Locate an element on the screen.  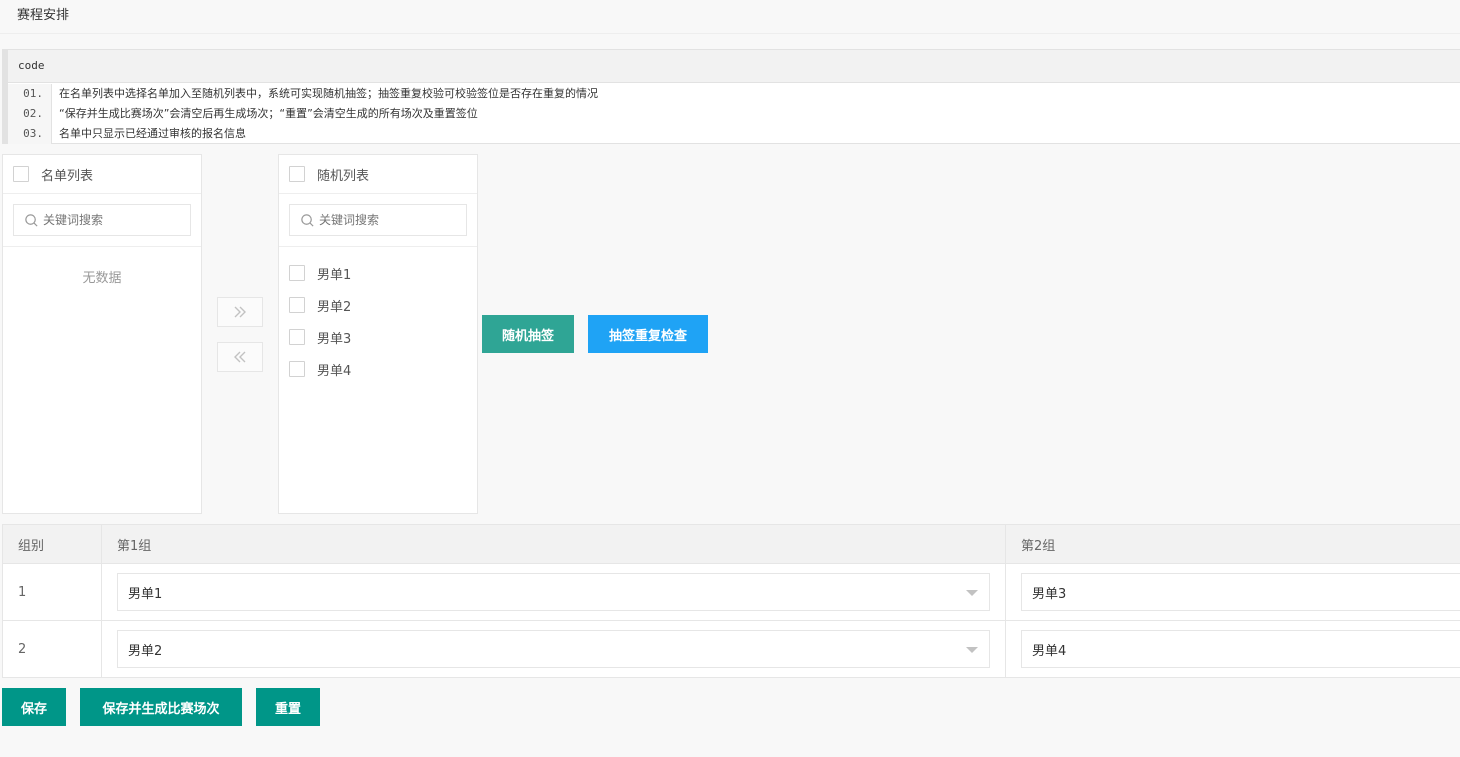
select-value: 男单3 is located at coordinates (1049, 594).